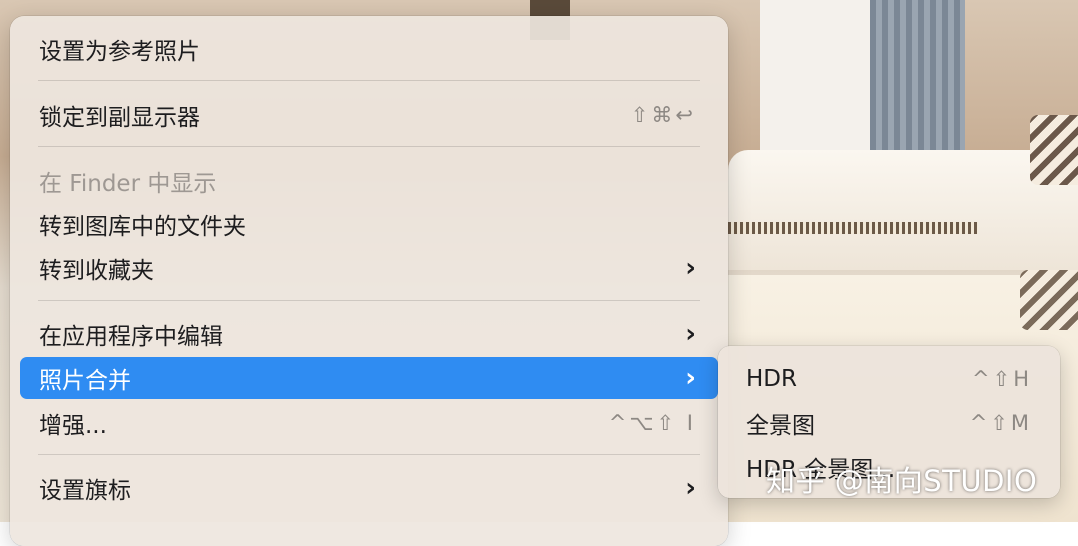  I want to click on submenu-item-hdr: HDR ^⇧H, so click(889, 379).